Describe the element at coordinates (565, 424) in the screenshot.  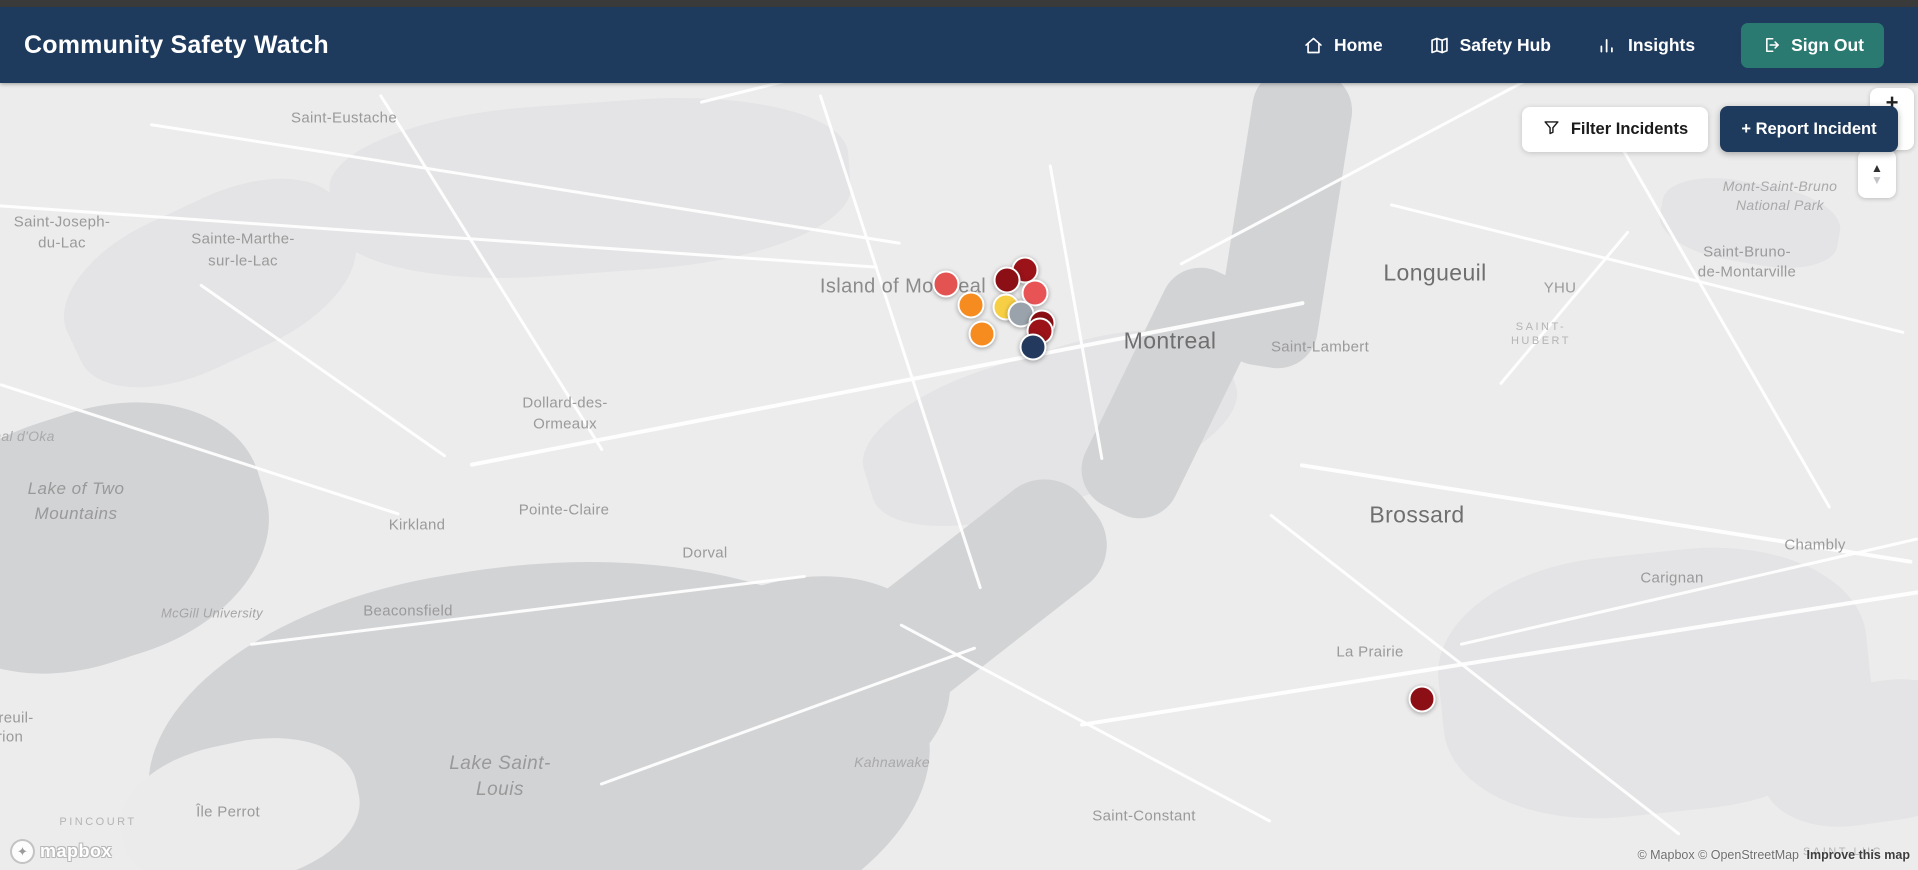
I see `map-label: Ormeaux` at that location.